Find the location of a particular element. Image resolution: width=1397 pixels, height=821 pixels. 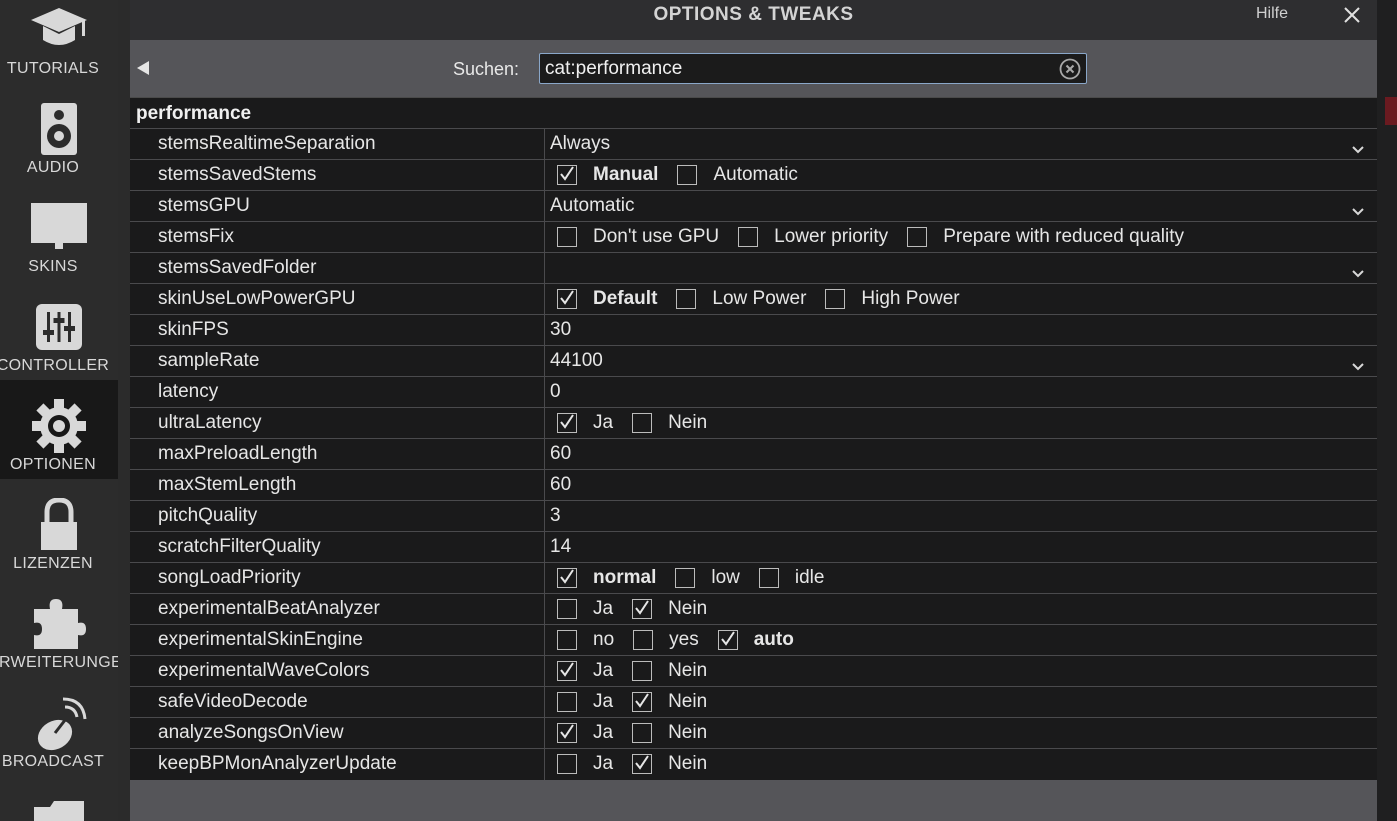

sidebar-item-optionen: OPTIONEN is located at coordinates (59, 429).